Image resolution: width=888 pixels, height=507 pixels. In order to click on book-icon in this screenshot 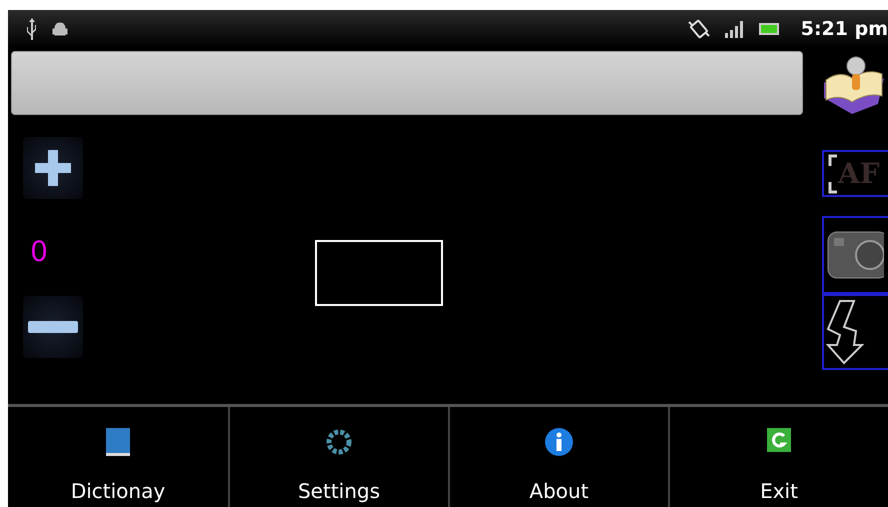, I will do `click(118, 442)`.